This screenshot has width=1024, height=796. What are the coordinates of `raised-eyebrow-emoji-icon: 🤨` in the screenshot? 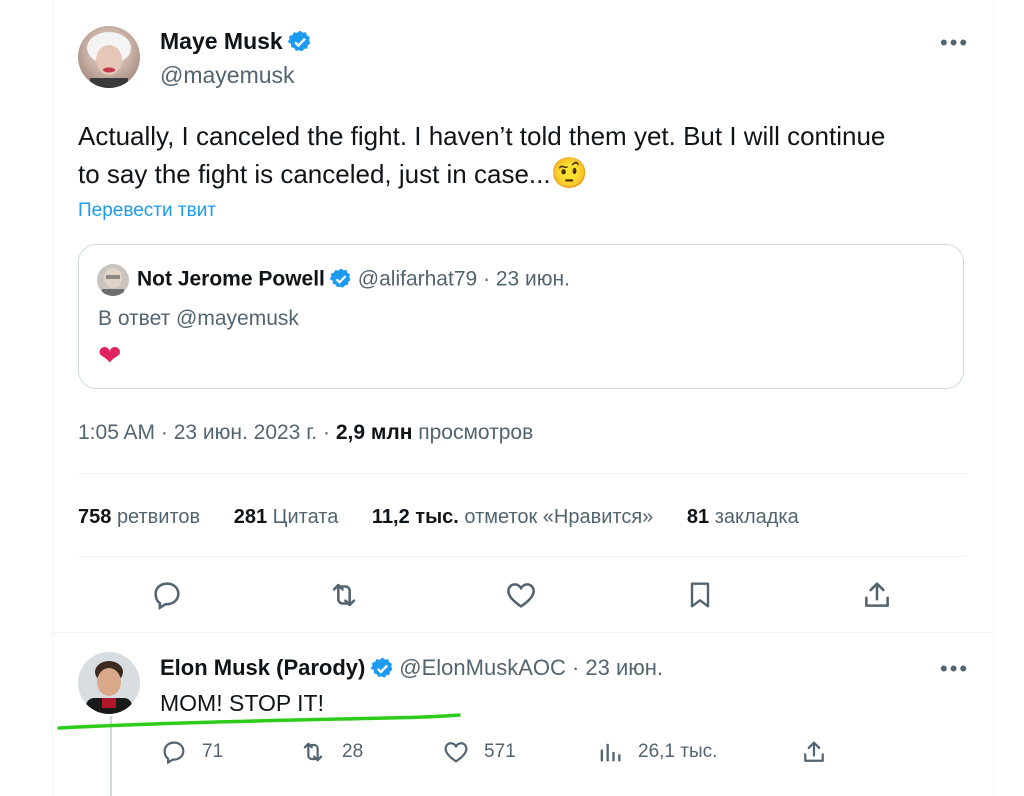 It's located at (569, 173).